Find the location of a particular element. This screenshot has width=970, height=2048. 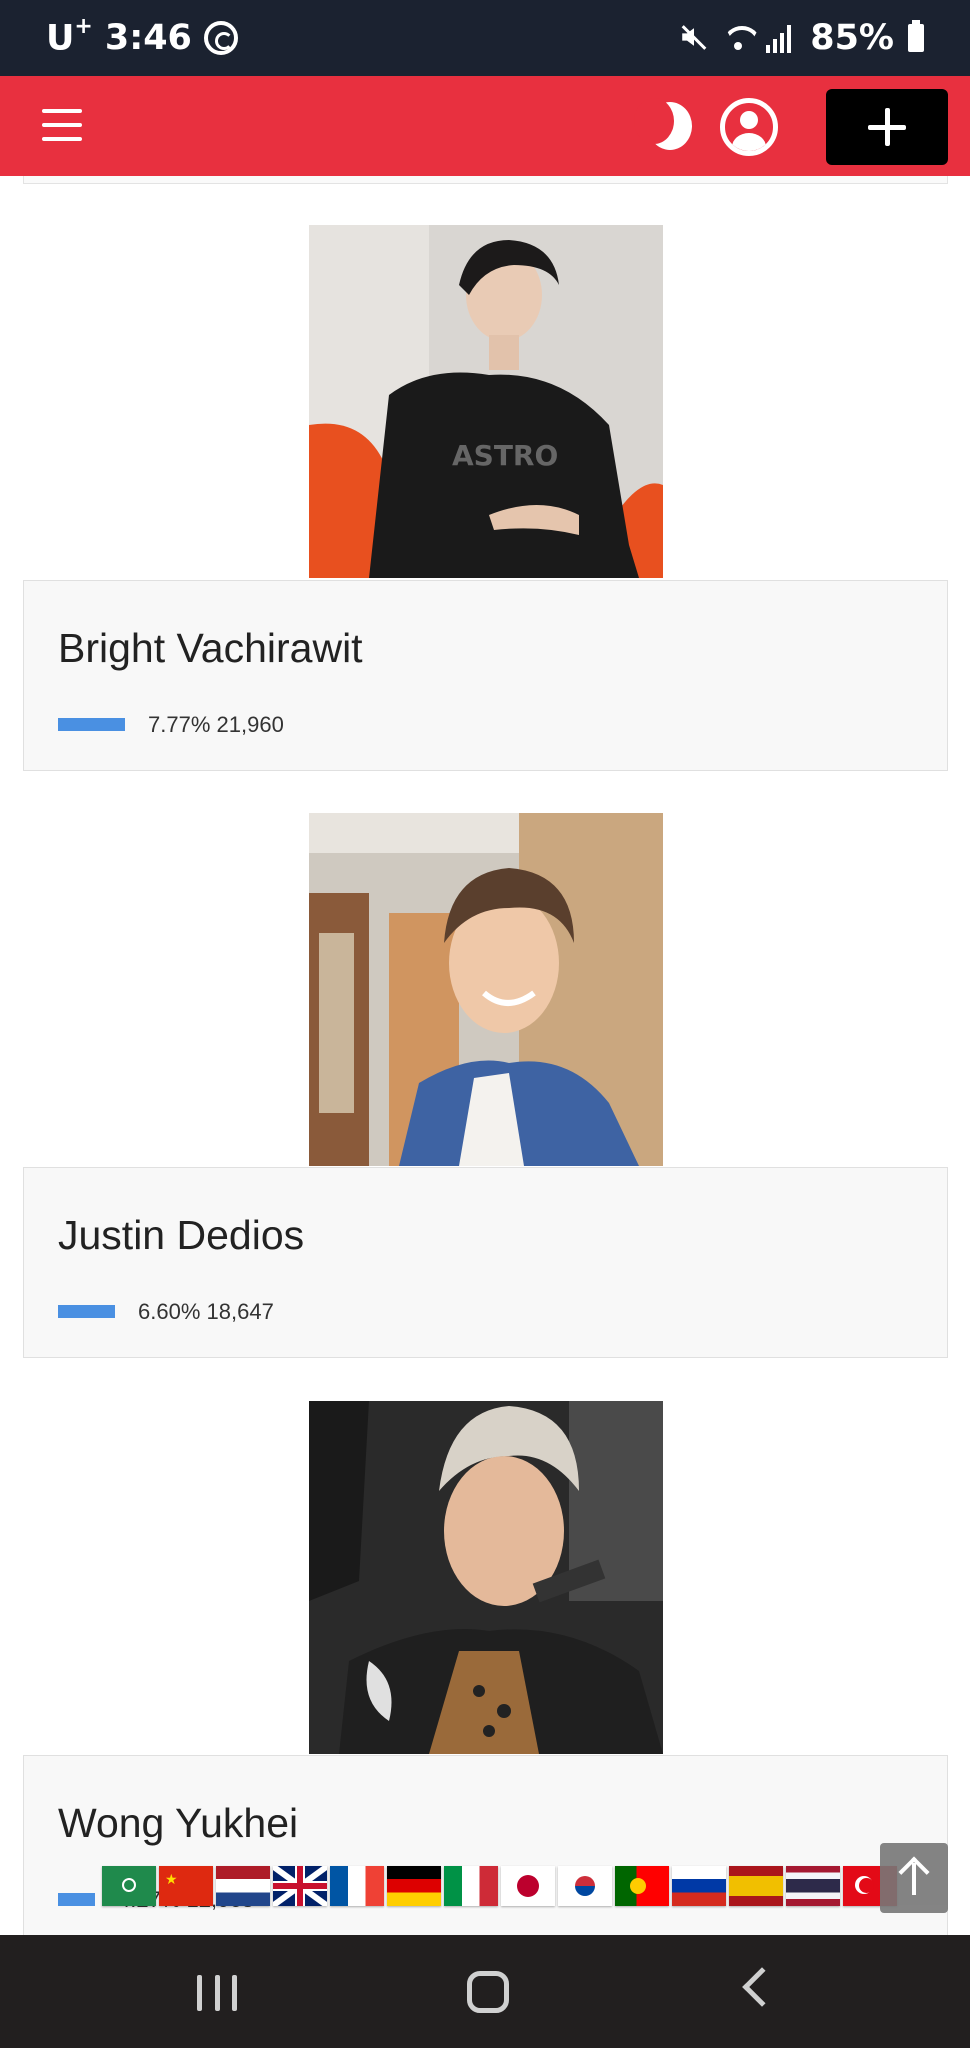

flag-french is located at coordinates (357, 1886).